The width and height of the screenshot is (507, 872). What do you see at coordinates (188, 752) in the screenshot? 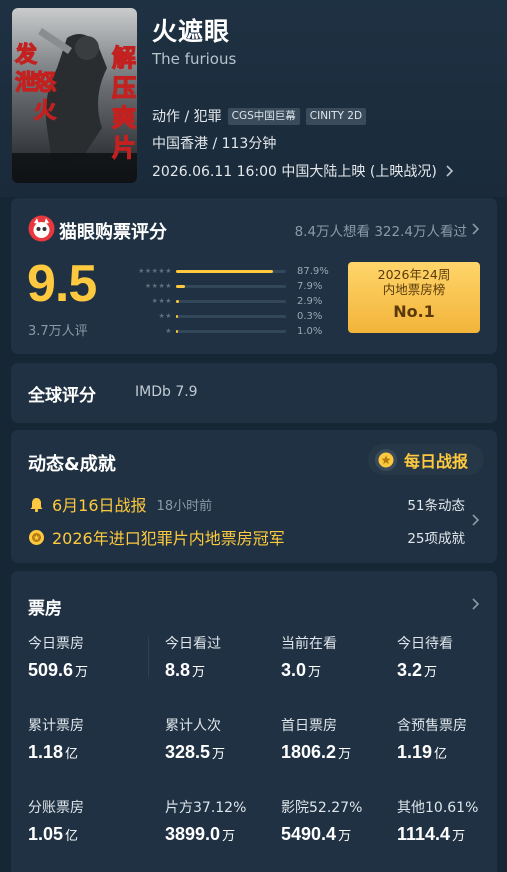
I see `box-stat-number: 328.5` at bounding box center [188, 752].